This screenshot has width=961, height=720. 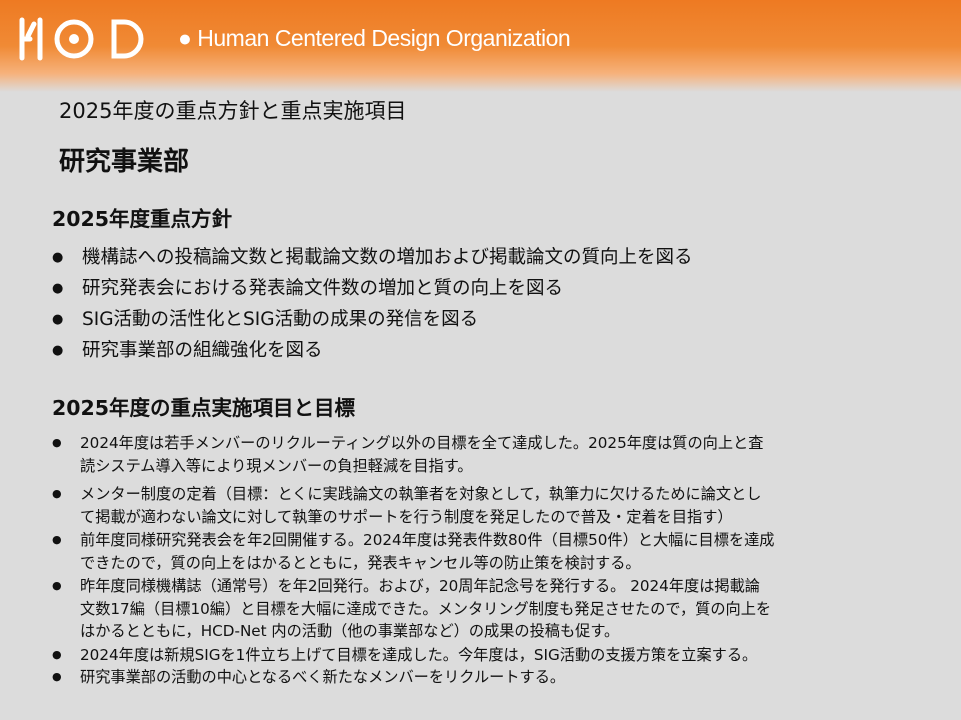 I want to click on organization-name: ● Human Centered Design Organization, so click(x=374, y=38).